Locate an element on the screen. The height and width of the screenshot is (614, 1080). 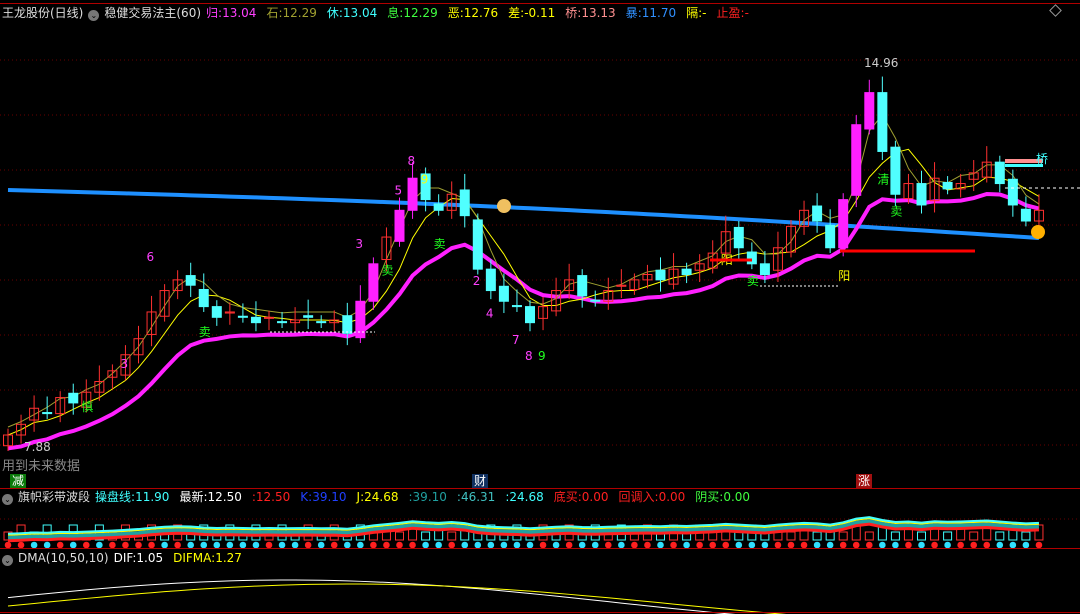
signal-label: 2 is located at coordinates (477, 281).